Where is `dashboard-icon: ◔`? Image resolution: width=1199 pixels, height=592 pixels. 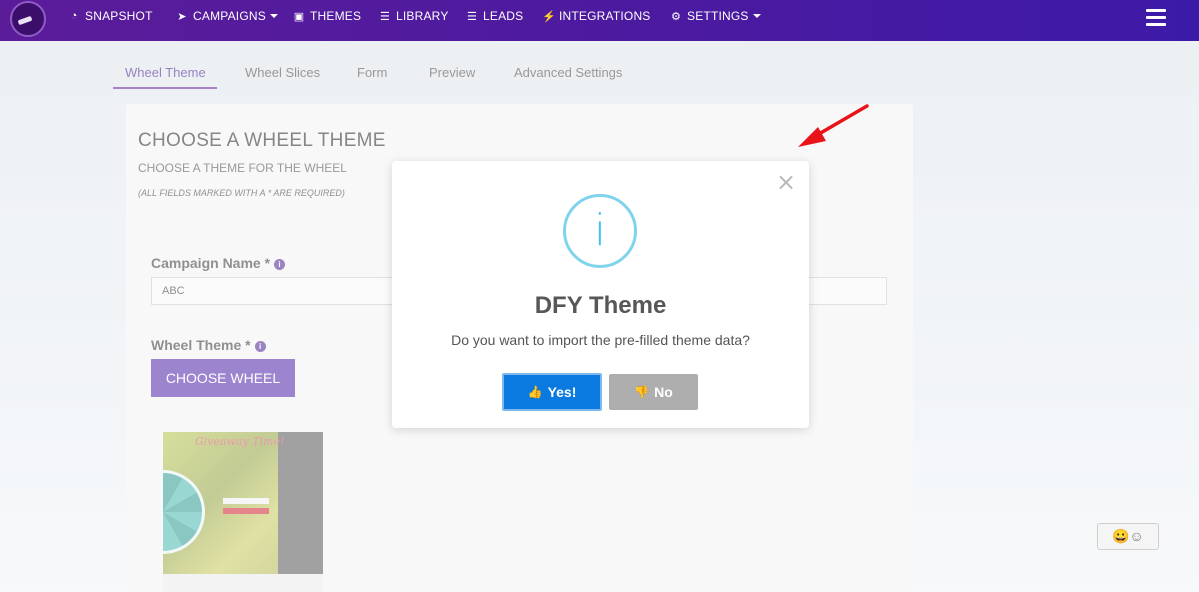 dashboard-icon: ◔ is located at coordinates (74, 16).